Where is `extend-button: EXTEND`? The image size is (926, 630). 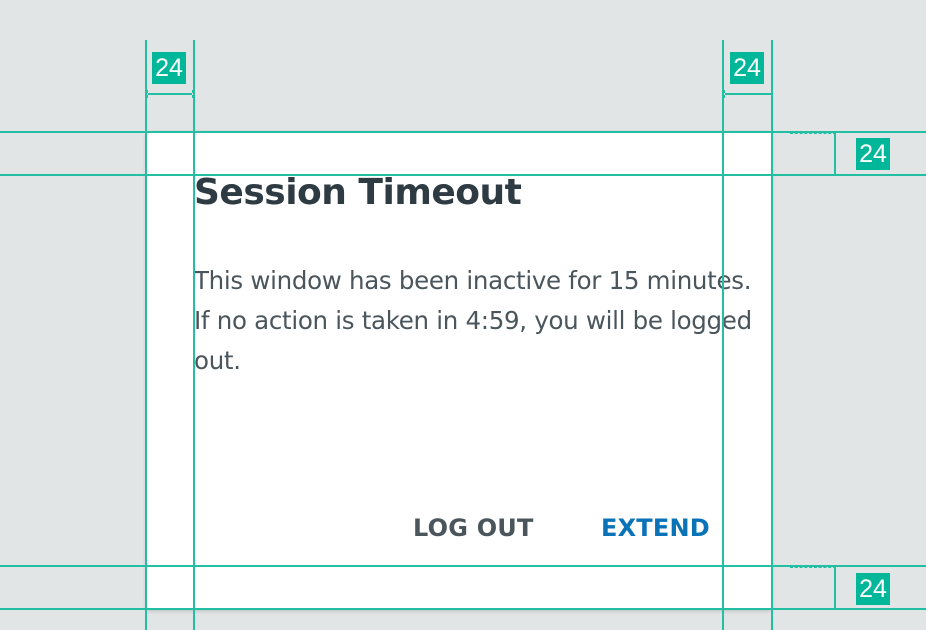
extend-button: EXTEND is located at coordinates (655, 528).